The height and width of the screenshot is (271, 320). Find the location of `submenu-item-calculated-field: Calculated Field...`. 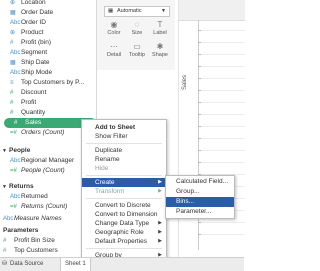

submenu-item-calculated-field: Calculated Field... is located at coordinates (200, 182).